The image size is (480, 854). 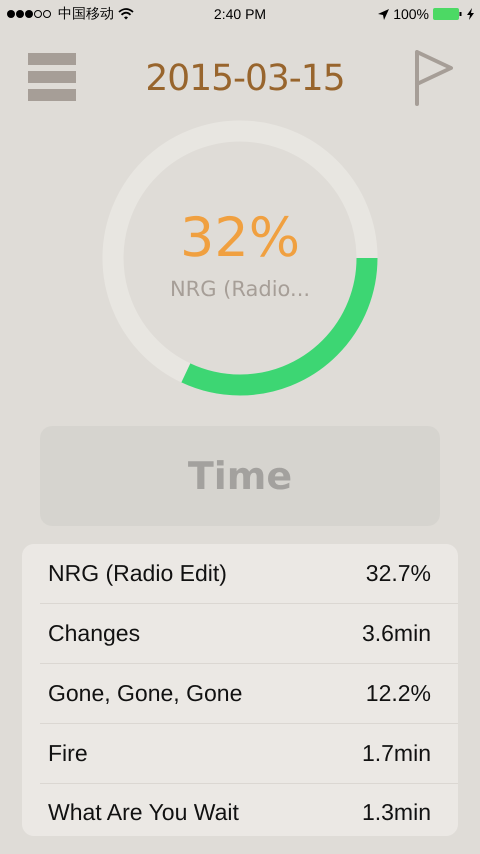 I want to click on wifi-icon, so click(x=126, y=14).